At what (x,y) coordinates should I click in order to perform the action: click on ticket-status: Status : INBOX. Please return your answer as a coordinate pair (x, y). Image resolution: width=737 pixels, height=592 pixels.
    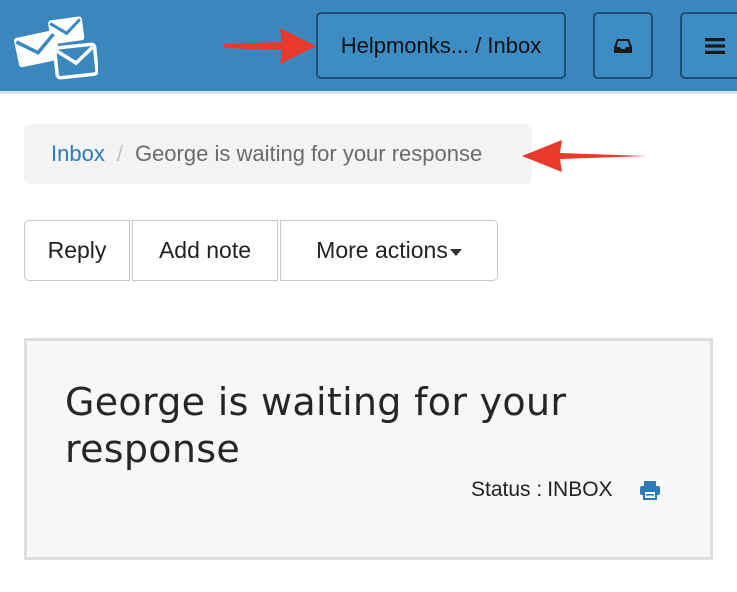
    Looking at the image, I should click on (566, 490).